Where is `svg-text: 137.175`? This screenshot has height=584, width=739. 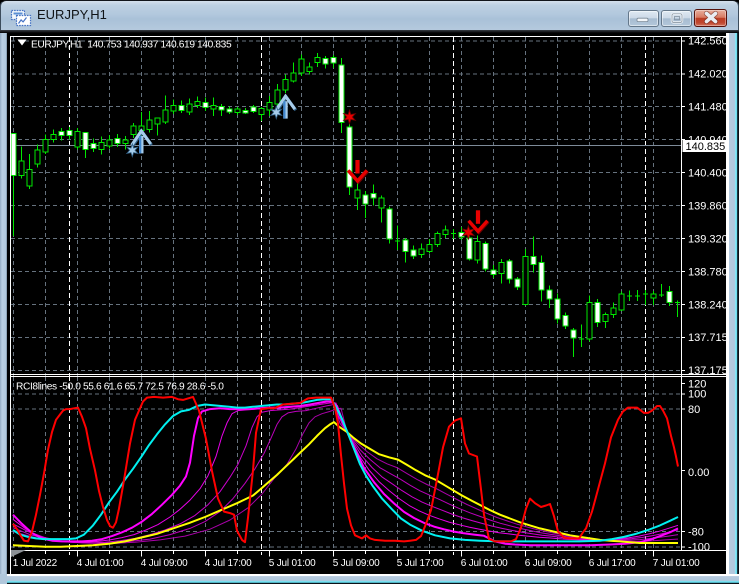
svg-text: 137.175 is located at coordinates (708, 371).